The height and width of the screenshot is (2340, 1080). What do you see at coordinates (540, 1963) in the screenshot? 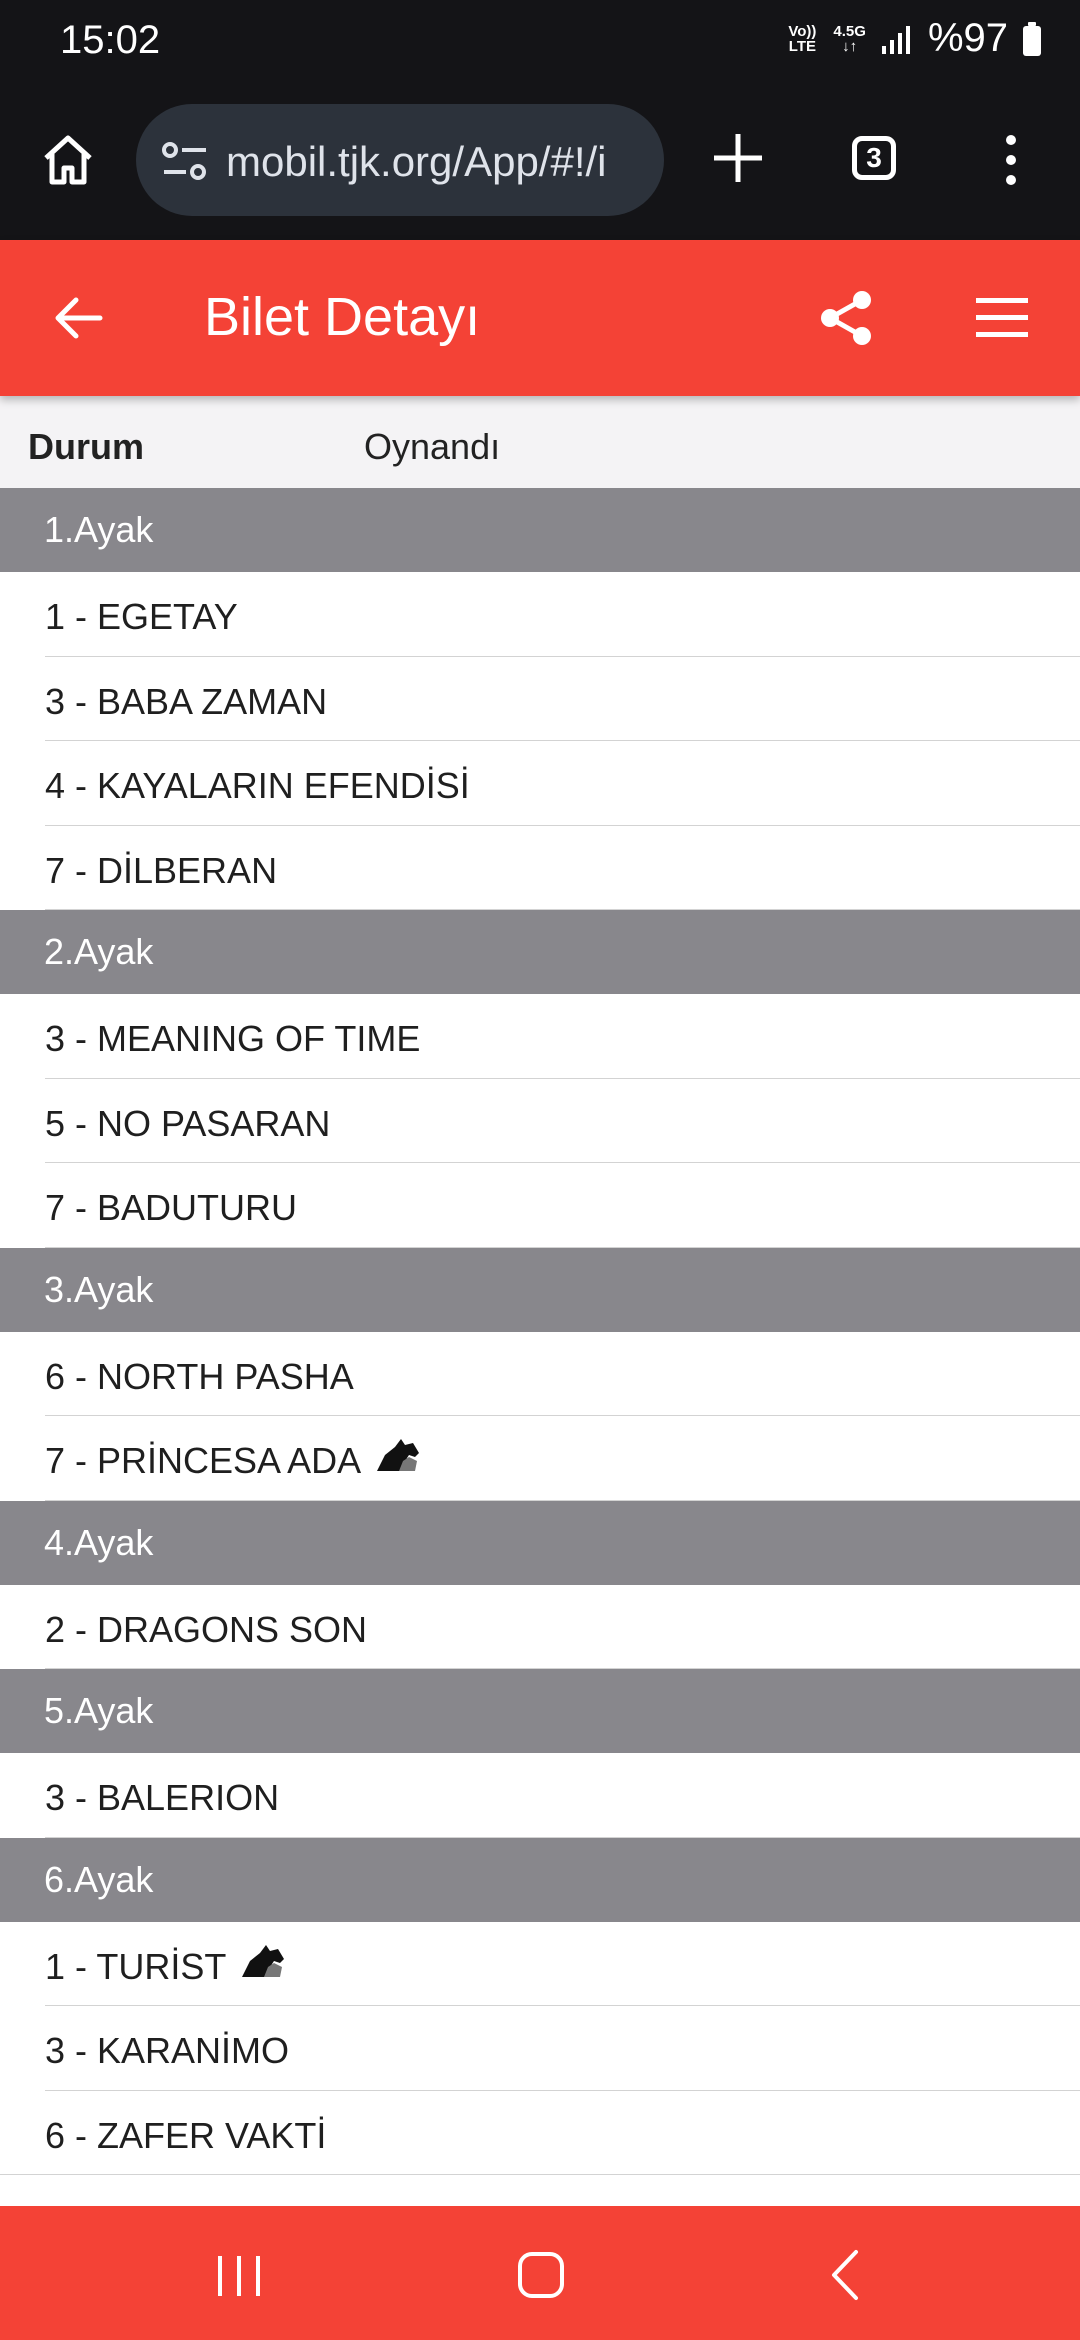
I see `horse-row: 1 - TURİST` at bounding box center [540, 1963].